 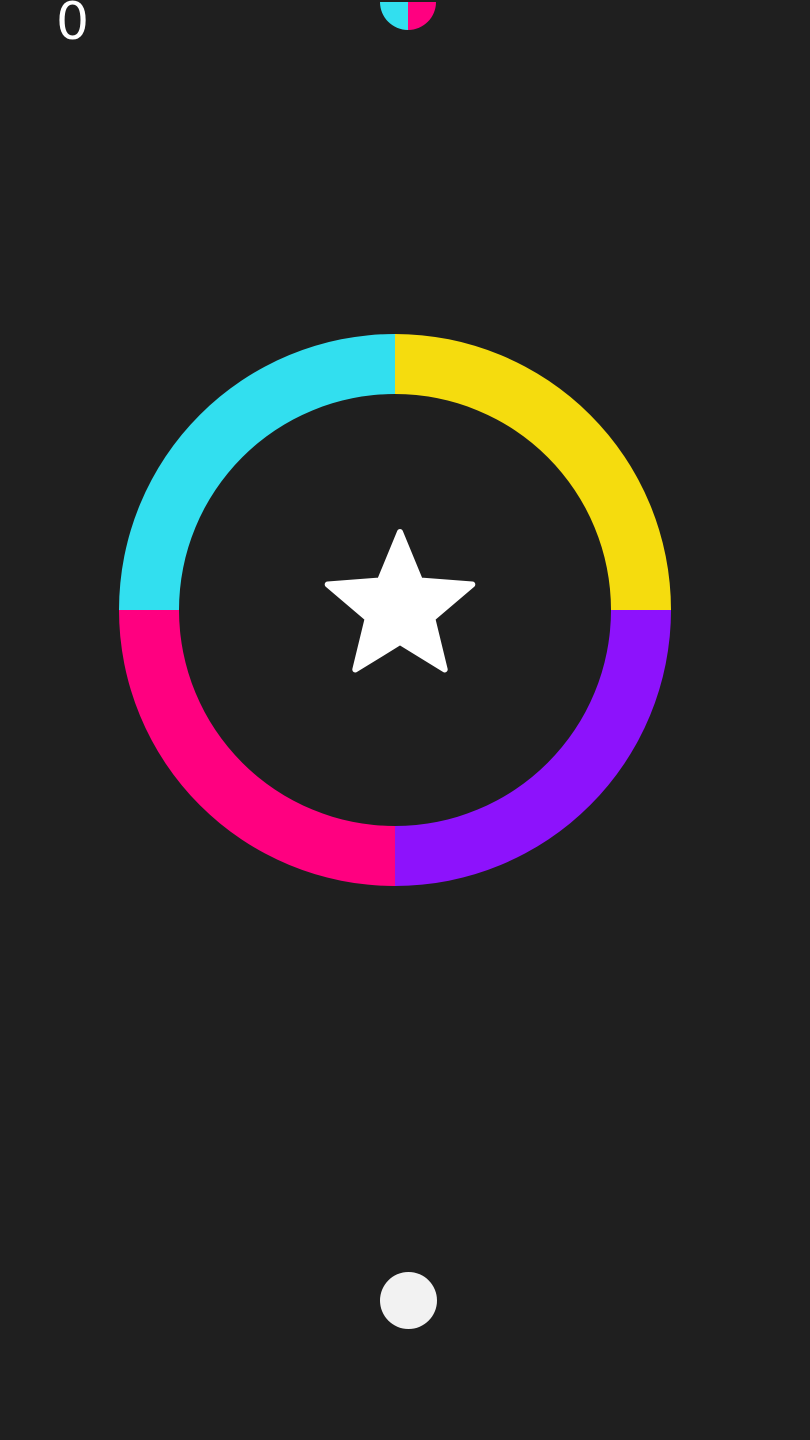 I want to click on ring-segment-purple, so click(x=533, y=748).